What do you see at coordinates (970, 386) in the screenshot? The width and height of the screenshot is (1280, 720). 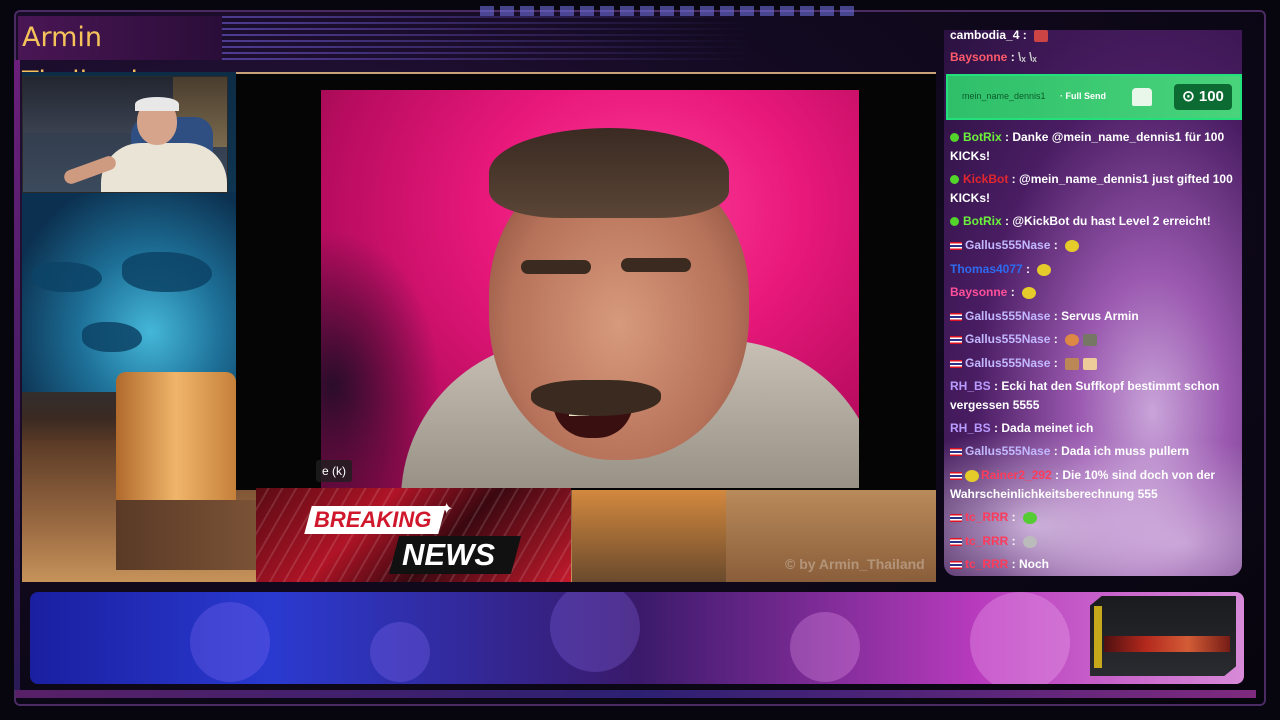 I see `chat-username: RH_BS` at bounding box center [970, 386].